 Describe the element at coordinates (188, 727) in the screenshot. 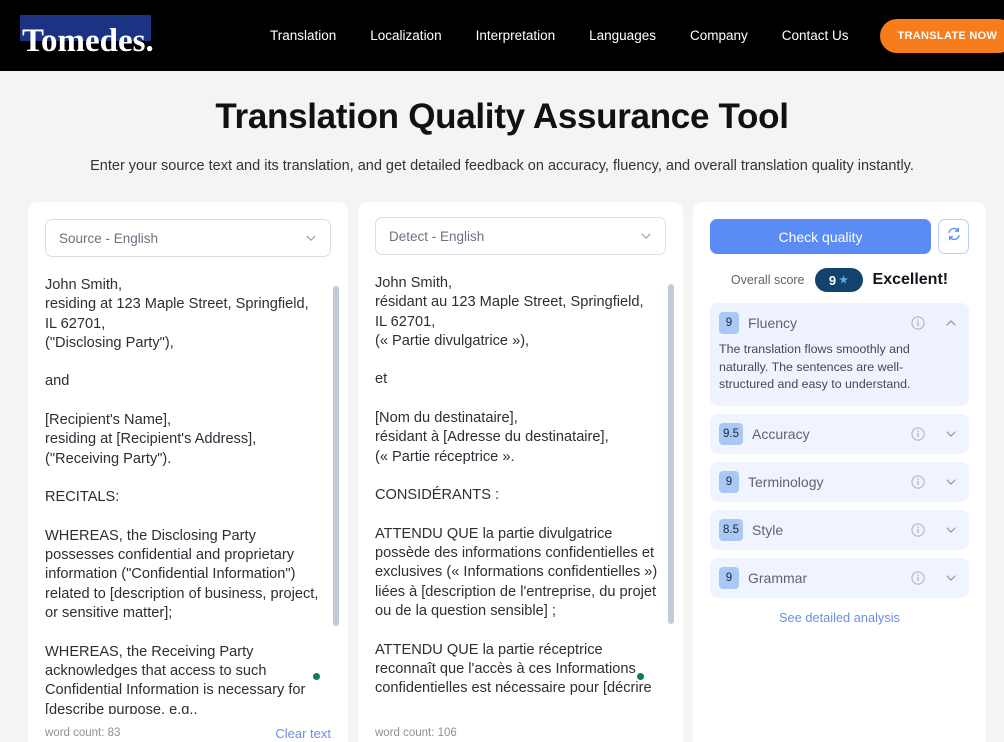

I see `source-panel-footer: word count: 83 Clear text` at that location.